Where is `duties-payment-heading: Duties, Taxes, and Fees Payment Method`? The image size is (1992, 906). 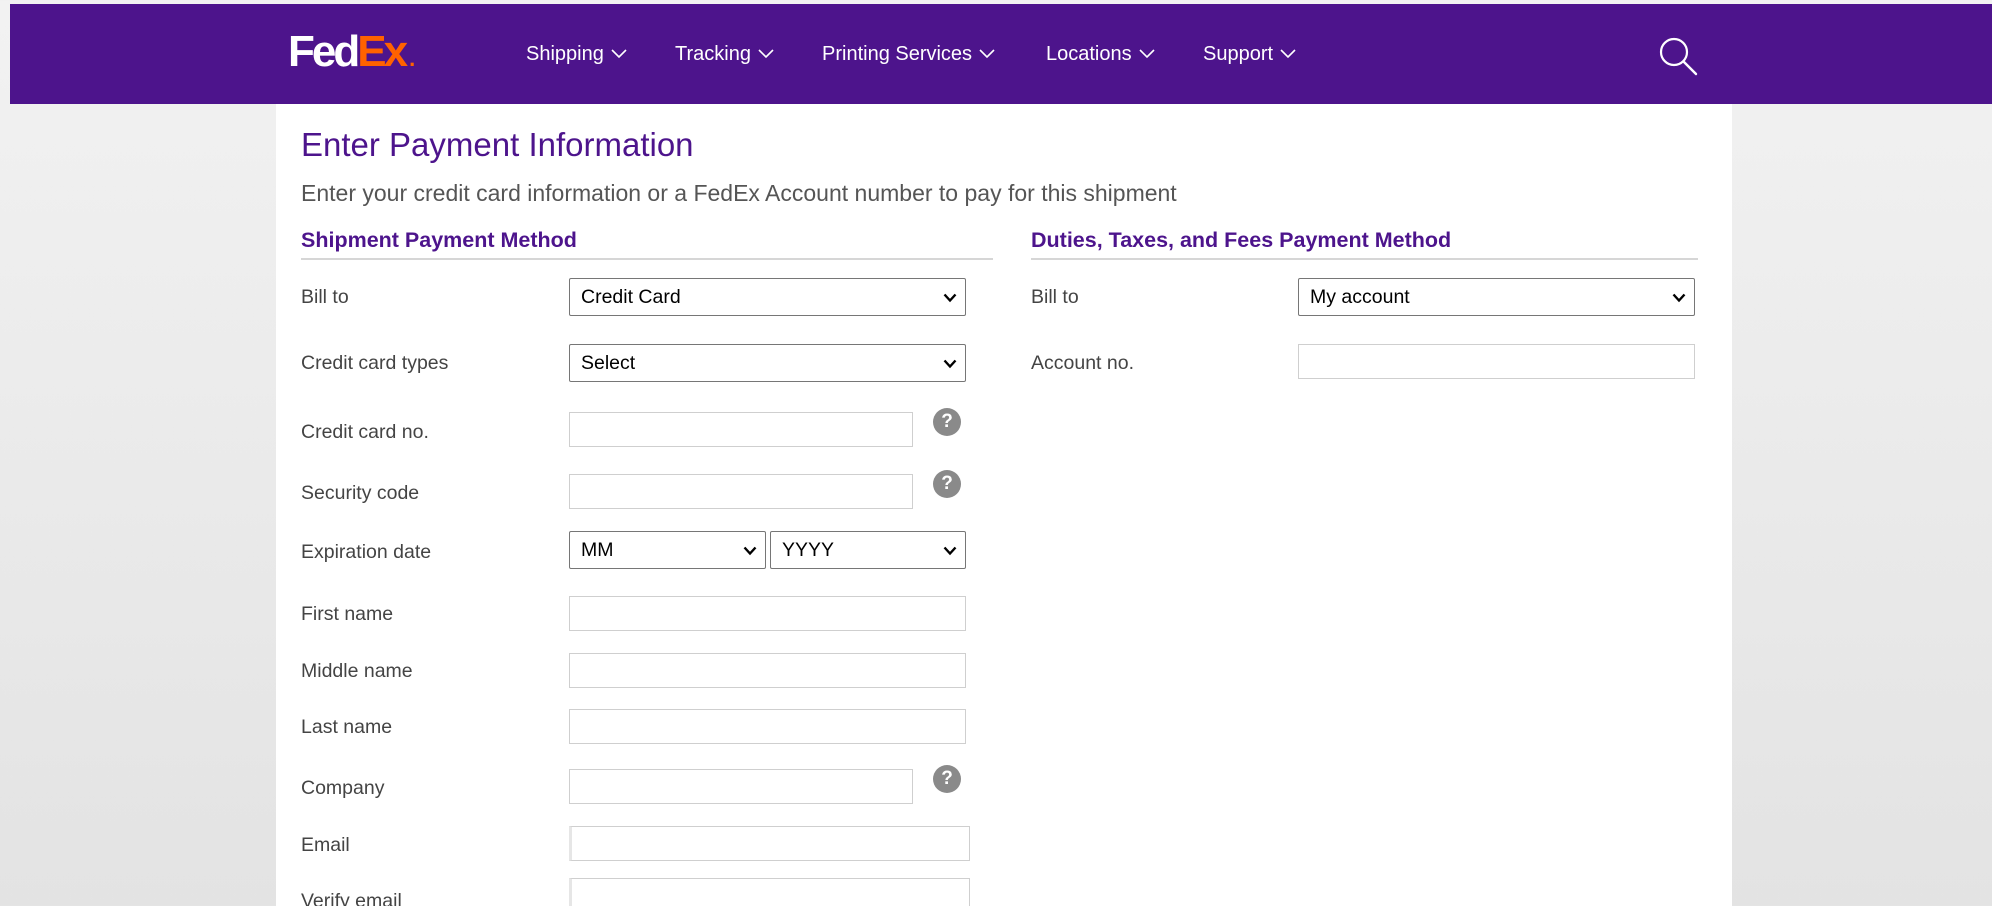
duties-payment-heading: Duties, Taxes, and Fees Payment Method is located at coordinates (1364, 243).